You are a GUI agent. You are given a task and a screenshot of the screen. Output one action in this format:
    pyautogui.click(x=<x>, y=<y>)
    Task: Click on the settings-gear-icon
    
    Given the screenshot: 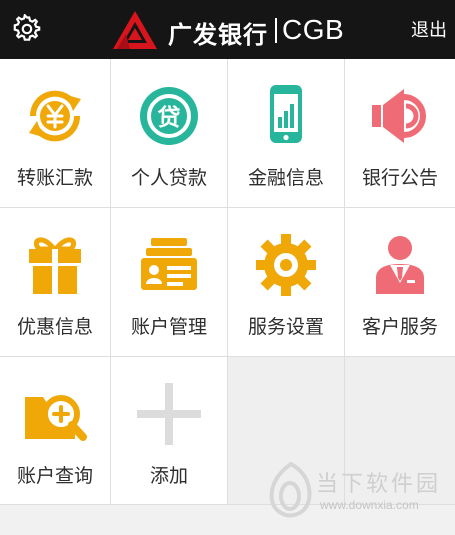 What is the action you would take?
    pyautogui.click(x=286, y=265)
    